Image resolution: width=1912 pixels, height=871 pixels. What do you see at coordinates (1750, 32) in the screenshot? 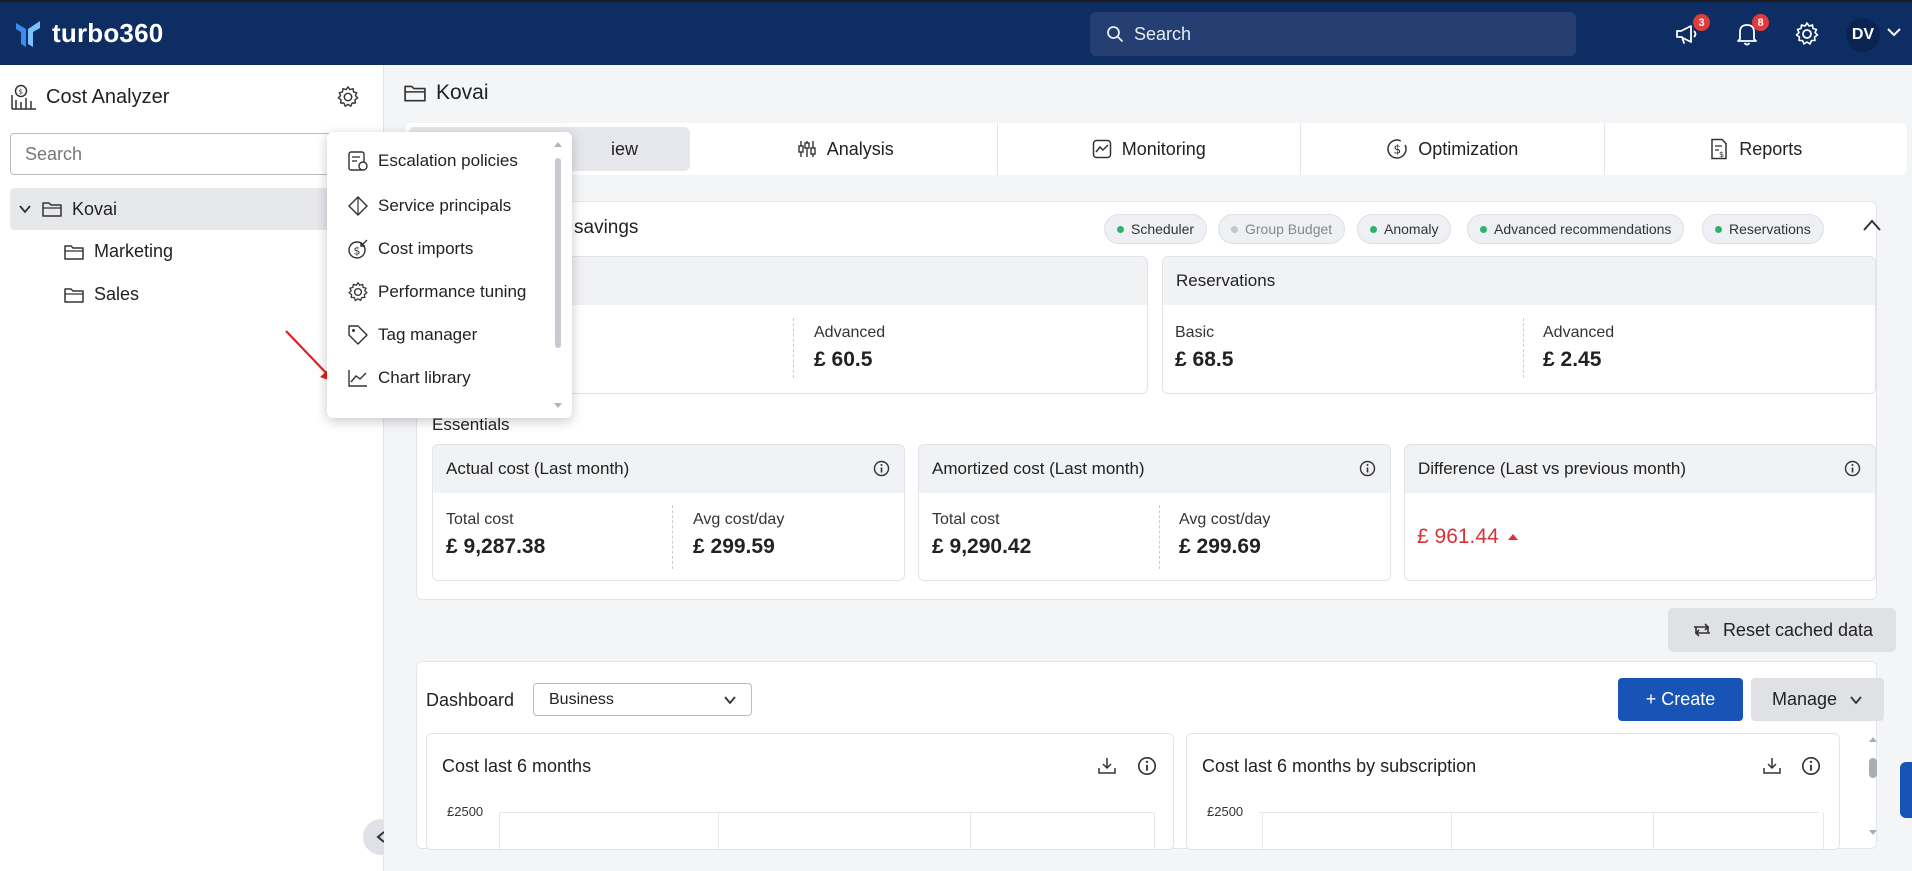
I see `notifications-button: 8` at bounding box center [1750, 32].